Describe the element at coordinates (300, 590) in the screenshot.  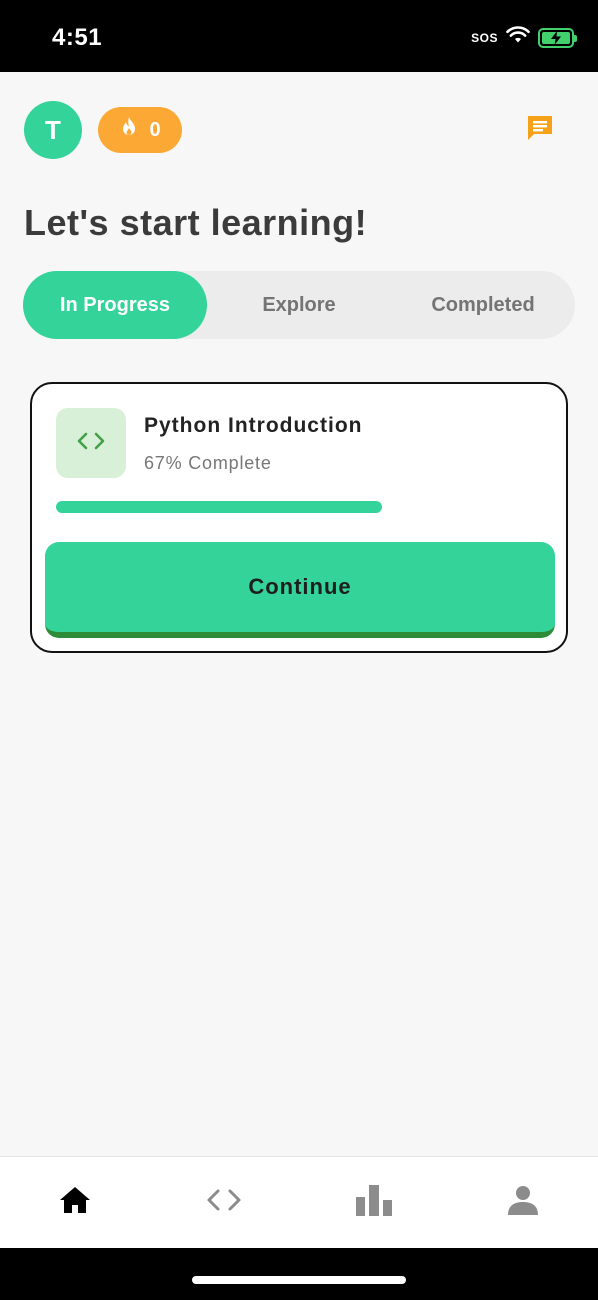
I see `continue-button: Continue` at that location.